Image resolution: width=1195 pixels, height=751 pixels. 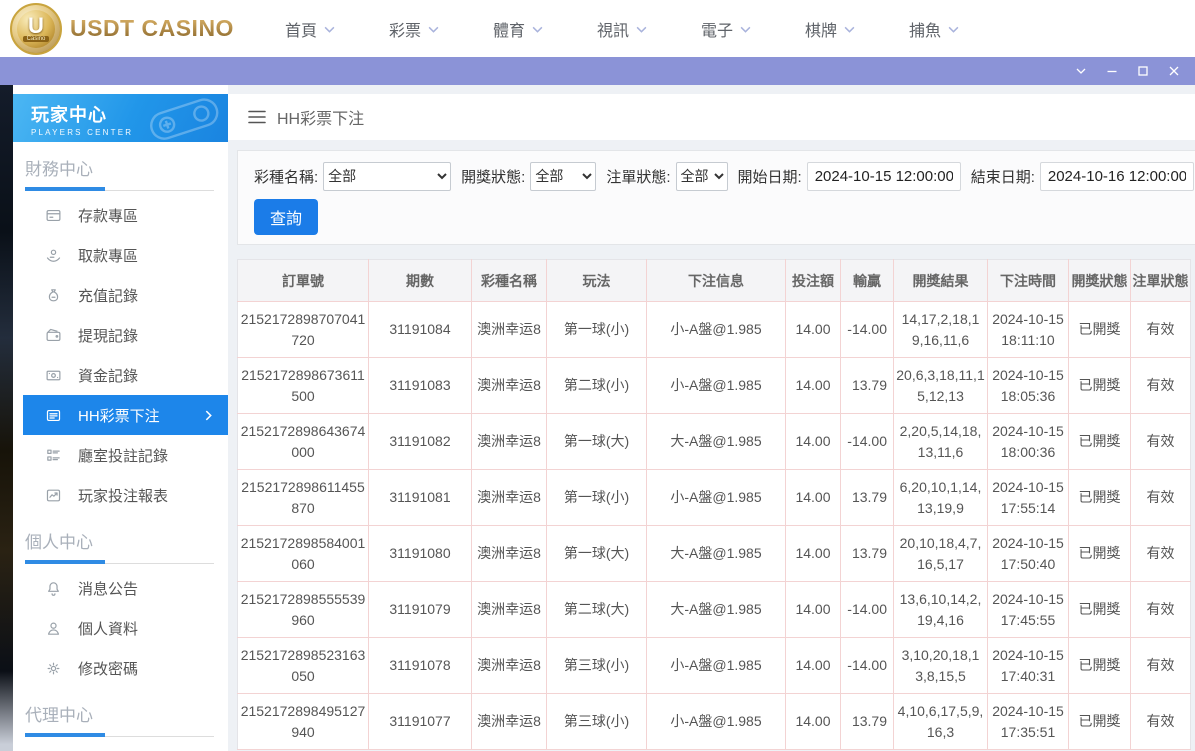 I want to click on cell: 2152172898555539960, so click(x=303, y=609).